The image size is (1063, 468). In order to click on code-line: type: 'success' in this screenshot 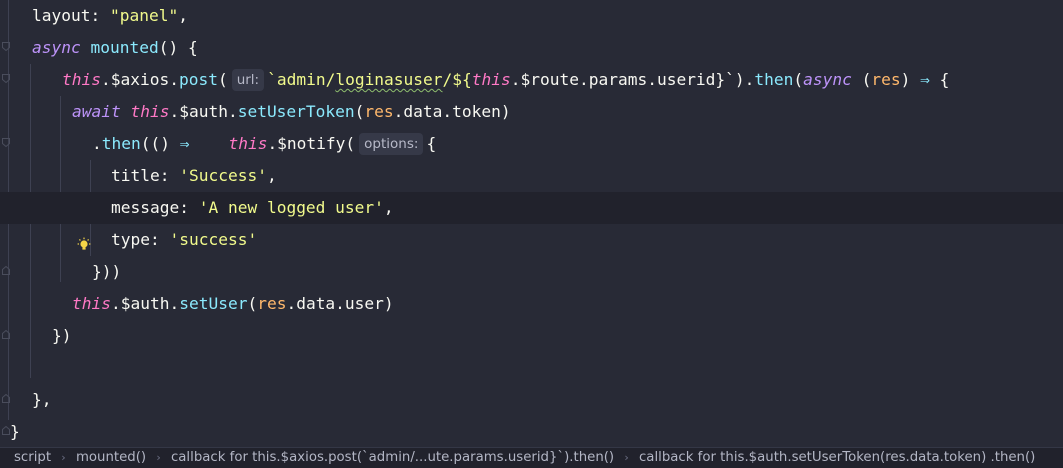, I will do `click(531, 240)`.